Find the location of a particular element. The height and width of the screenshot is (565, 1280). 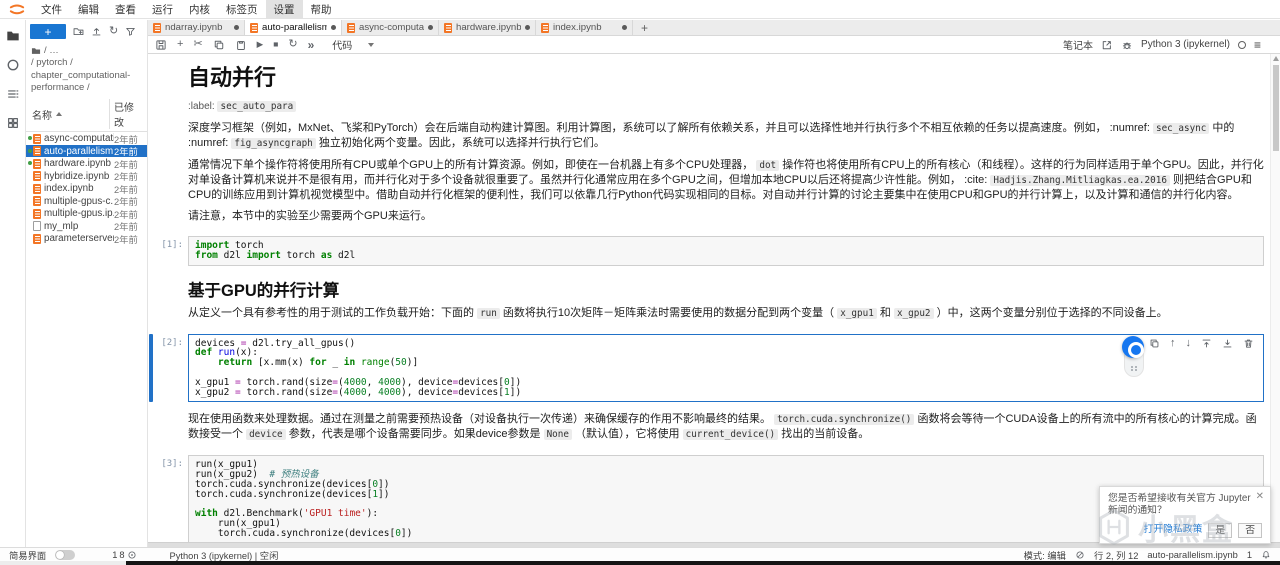

new-launcher-button: + is located at coordinates (48, 31).